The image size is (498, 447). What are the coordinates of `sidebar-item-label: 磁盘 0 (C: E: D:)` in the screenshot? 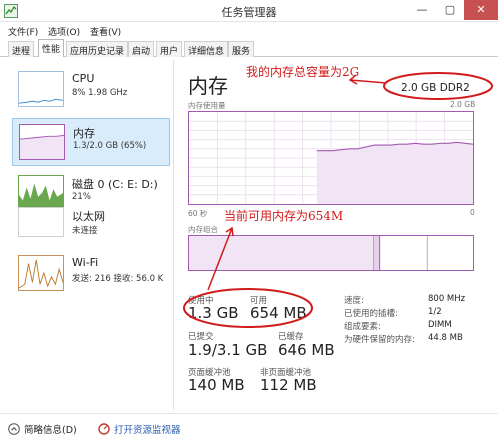 It's located at (115, 184).